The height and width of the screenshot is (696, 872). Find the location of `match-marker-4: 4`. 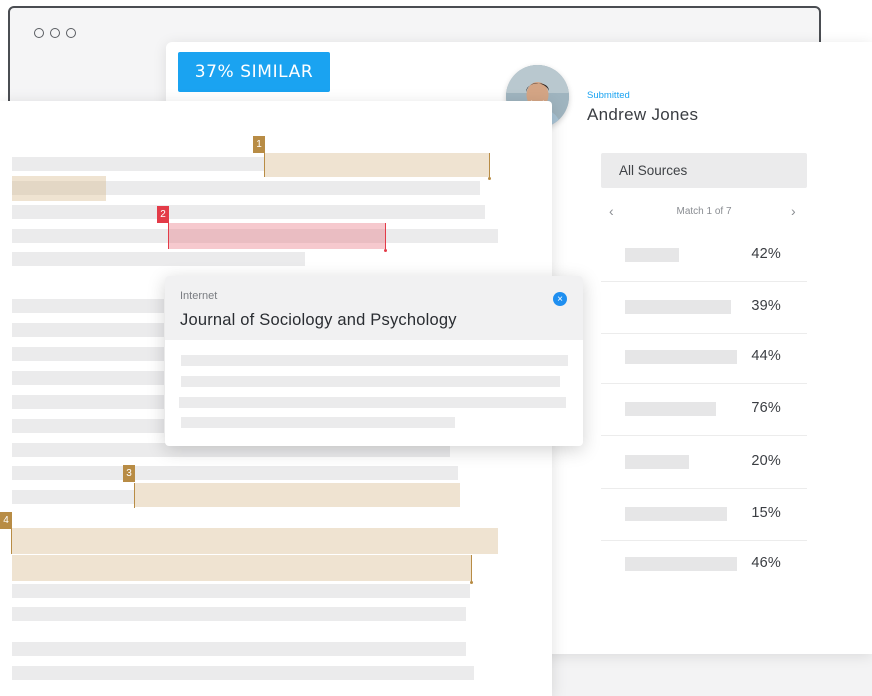

match-marker-4: 4 is located at coordinates (6, 520).